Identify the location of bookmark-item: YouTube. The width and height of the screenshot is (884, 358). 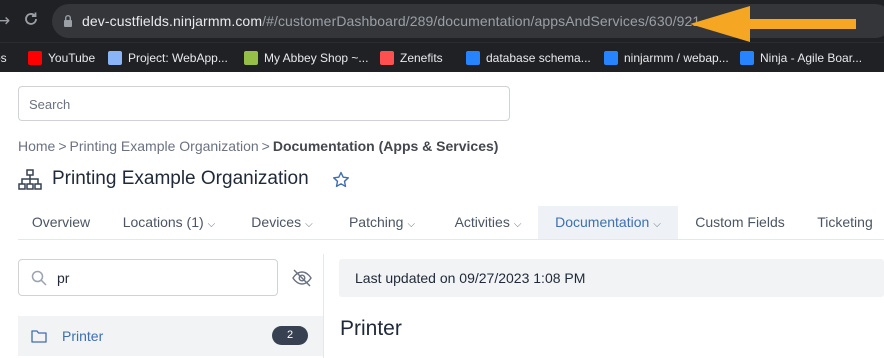
(61, 58).